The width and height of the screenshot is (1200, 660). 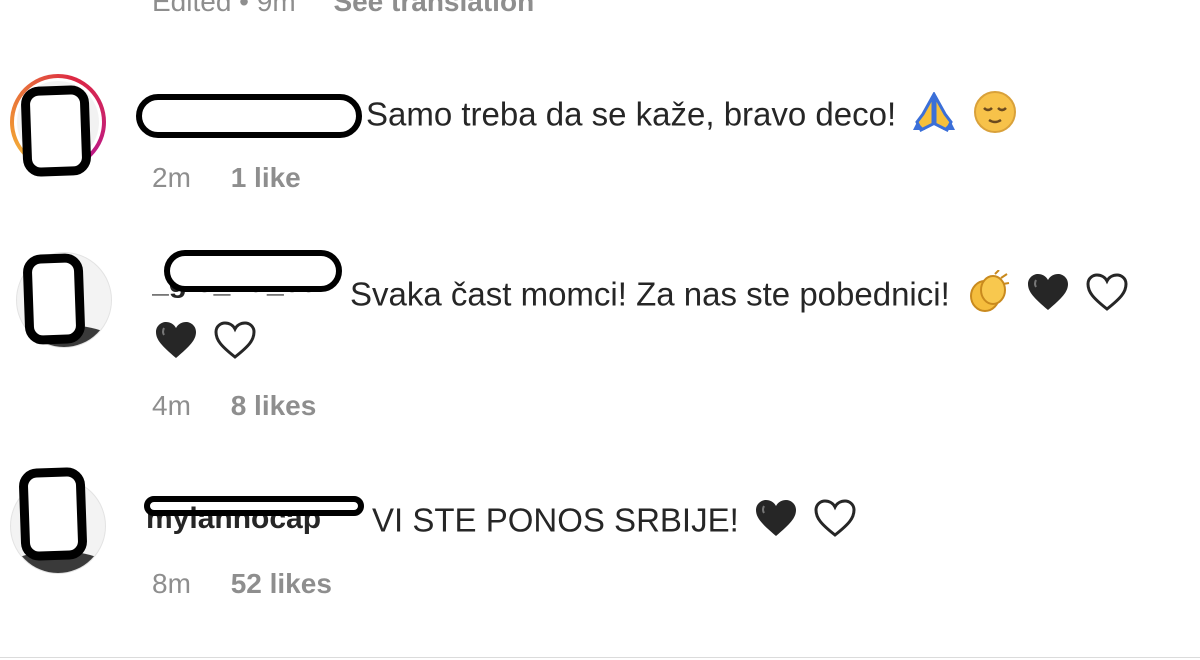 I want to click on likes-count: 1 like, so click(x=266, y=177).